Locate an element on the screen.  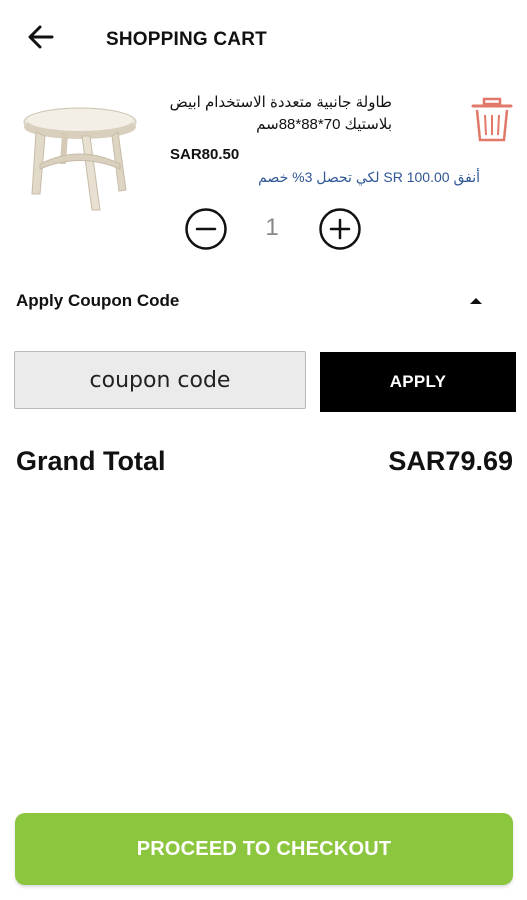
plus-circle-icon is located at coordinates (340, 229).